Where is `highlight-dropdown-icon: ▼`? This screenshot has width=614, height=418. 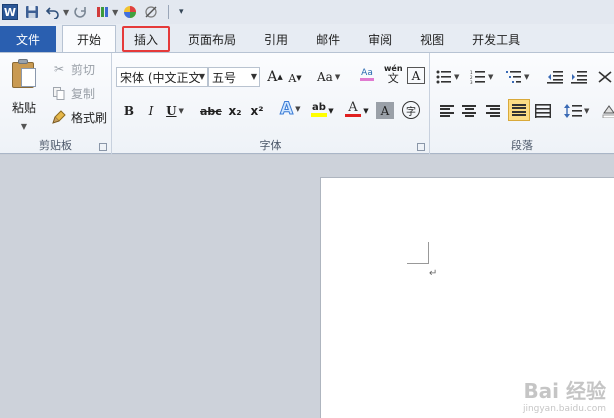 highlight-dropdown-icon: ▼ is located at coordinates (331, 111).